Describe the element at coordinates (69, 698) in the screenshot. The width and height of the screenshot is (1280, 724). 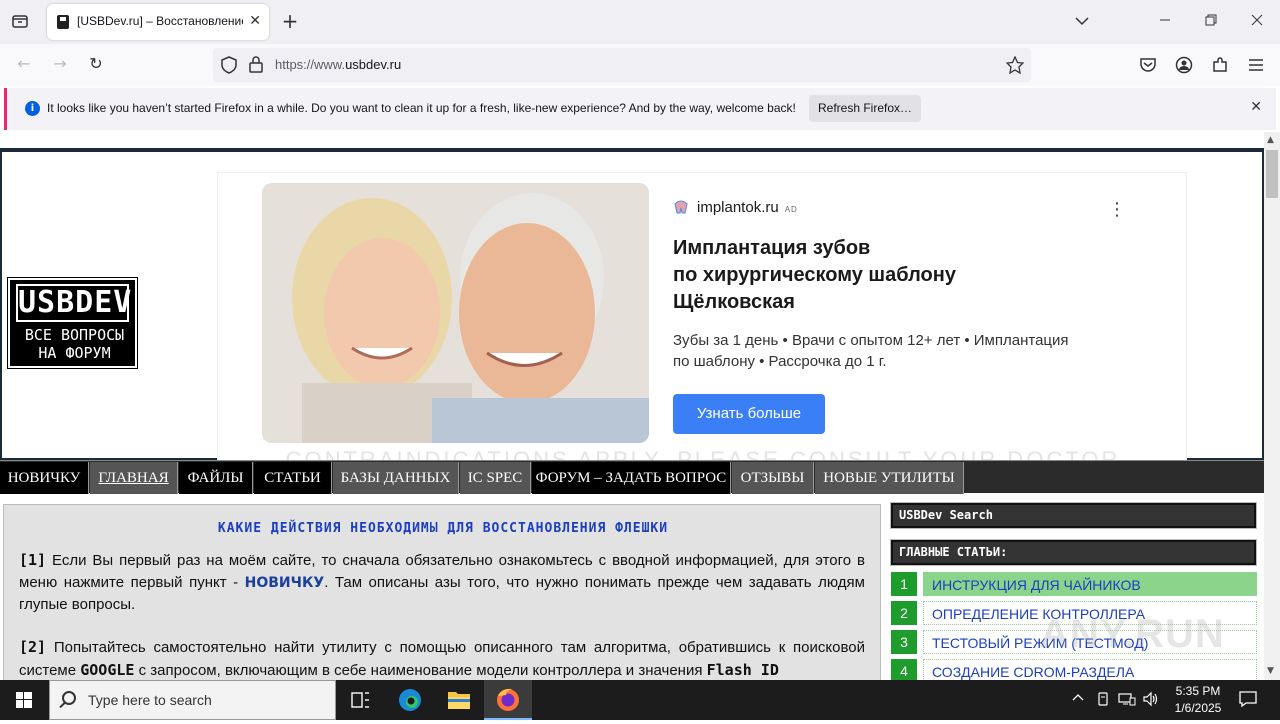
I see `search-icon` at that location.